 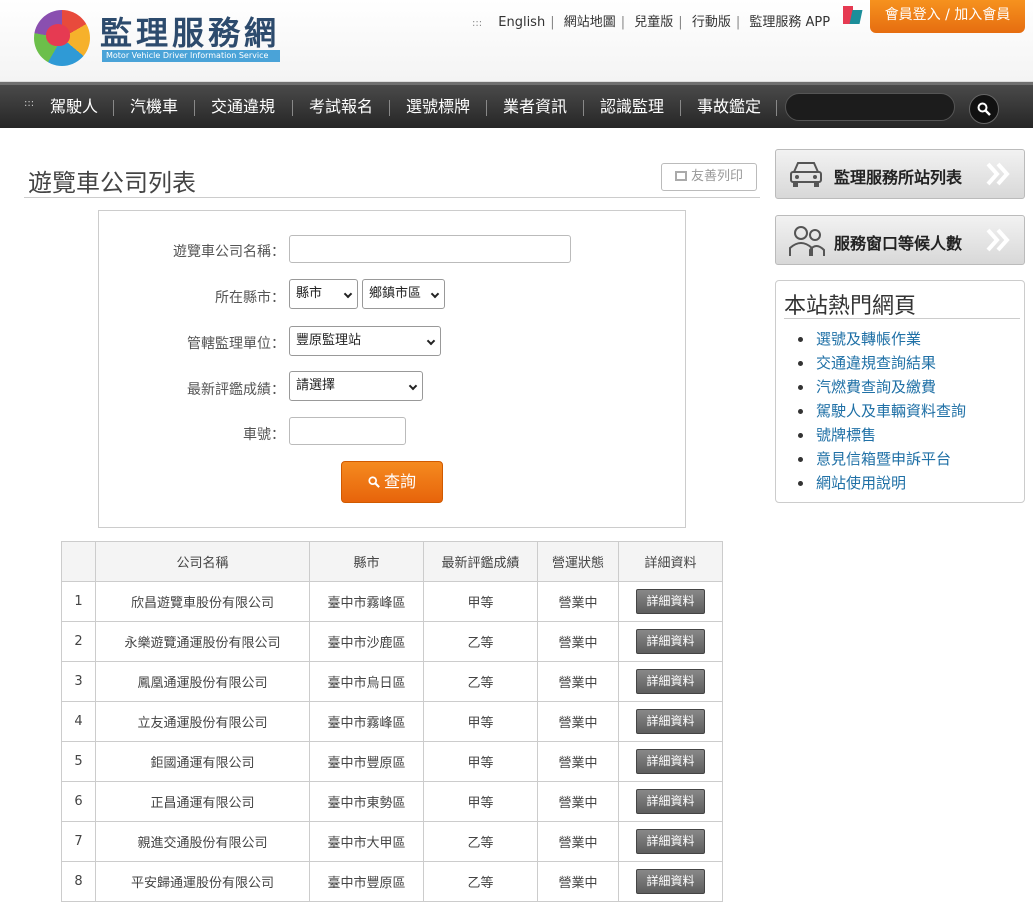 I want to click on rating-select: 請選擇, so click(x=356, y=386).